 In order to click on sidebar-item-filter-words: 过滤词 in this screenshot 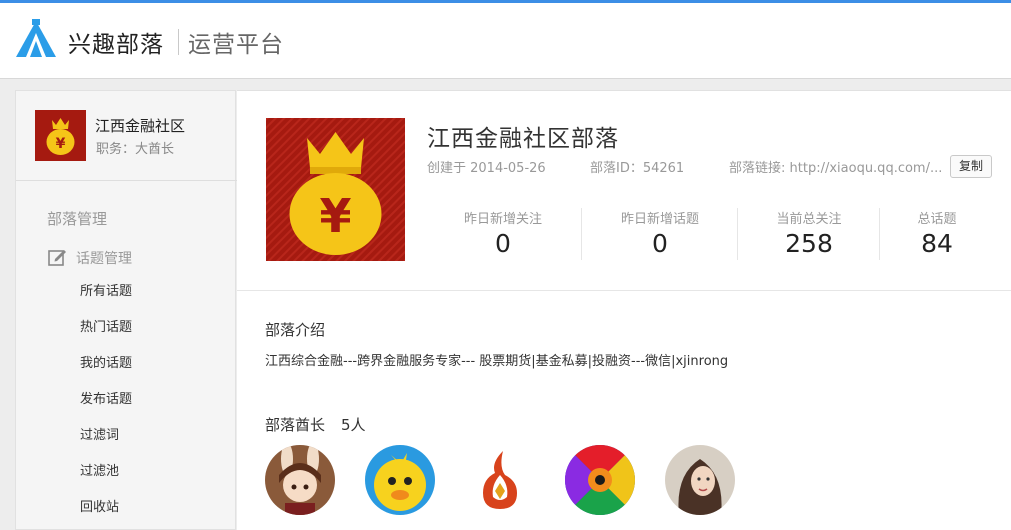, I will do `click(99, 433)`.